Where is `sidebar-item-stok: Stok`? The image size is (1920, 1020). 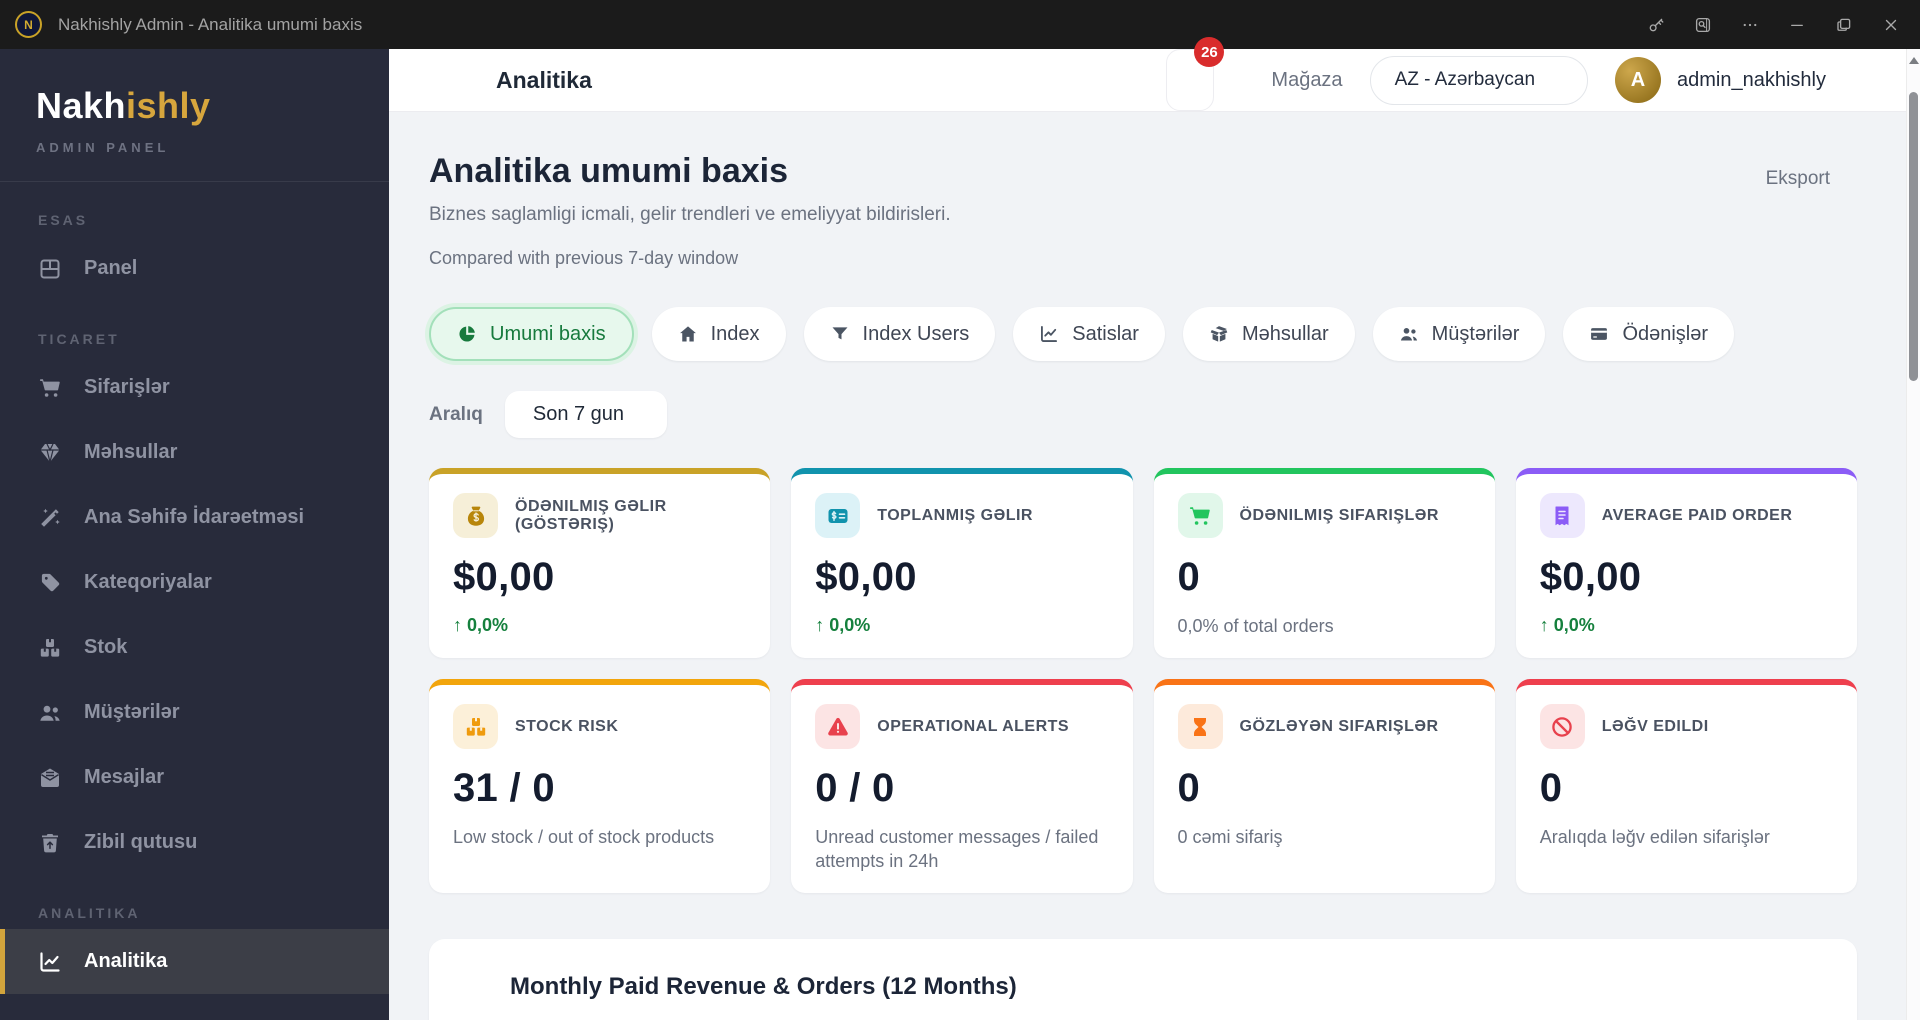
sidebar-item-stok: Stok is located at coordinates (194, 647).